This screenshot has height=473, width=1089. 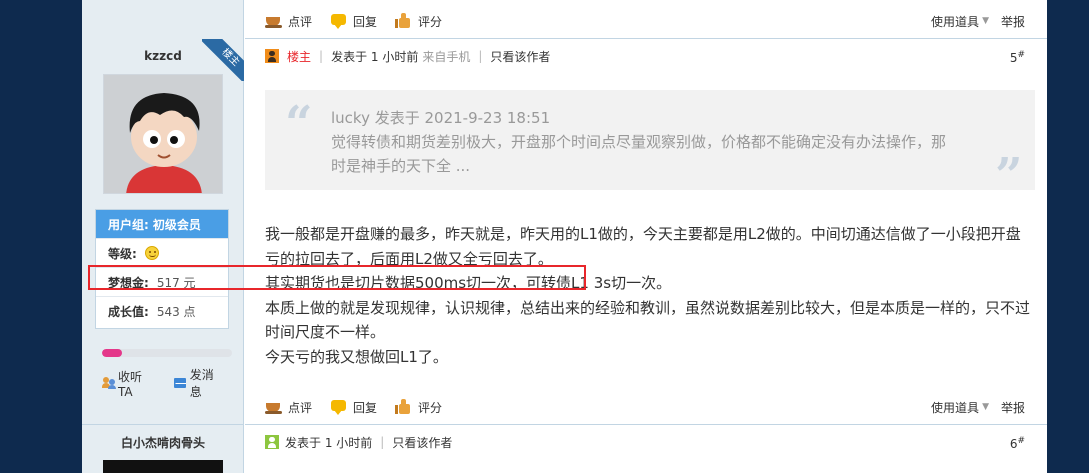 I want to click on envelope-icon, so click(x=179, y=383).